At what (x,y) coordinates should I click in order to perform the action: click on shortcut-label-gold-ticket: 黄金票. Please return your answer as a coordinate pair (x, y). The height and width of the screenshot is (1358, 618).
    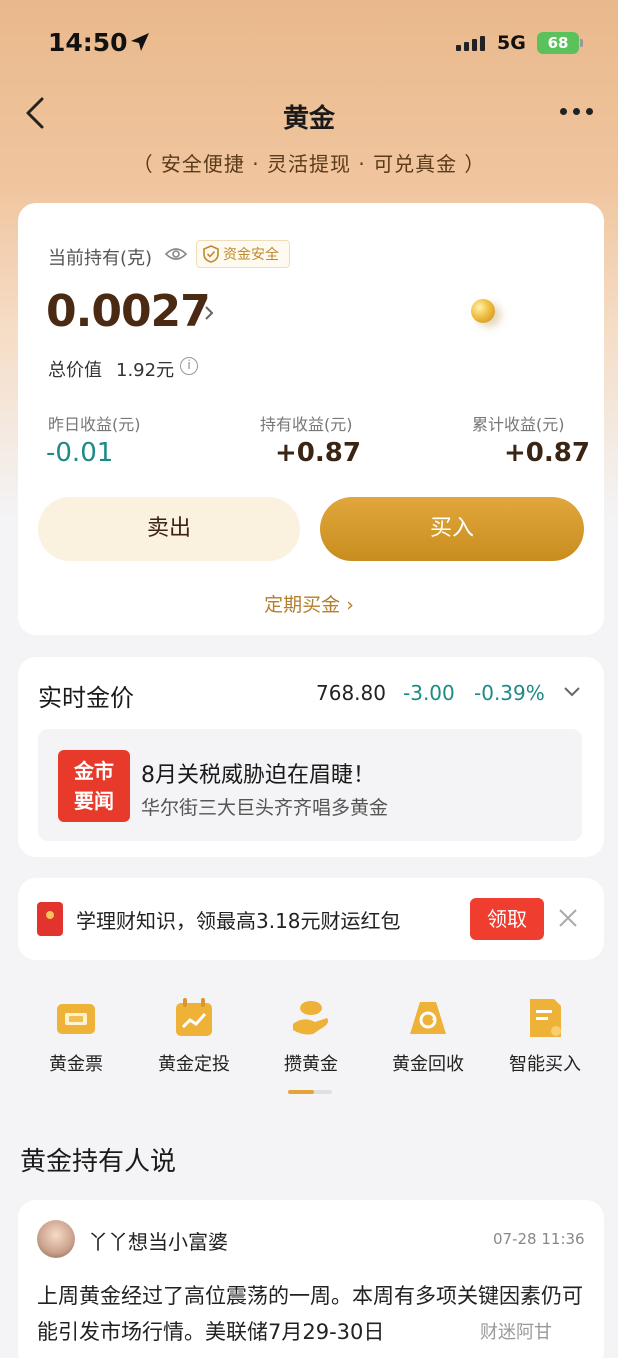
    Looking at the image, I should click on (76, 1063).